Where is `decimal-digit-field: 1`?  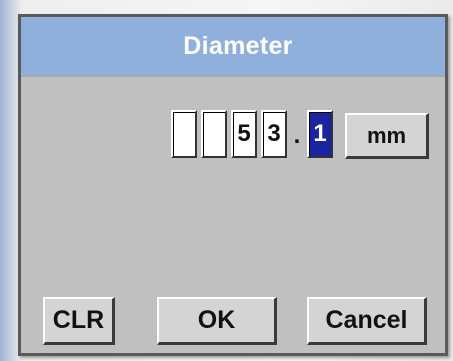
decimal-digit-field: 1 is located at coordinates (320, 134).